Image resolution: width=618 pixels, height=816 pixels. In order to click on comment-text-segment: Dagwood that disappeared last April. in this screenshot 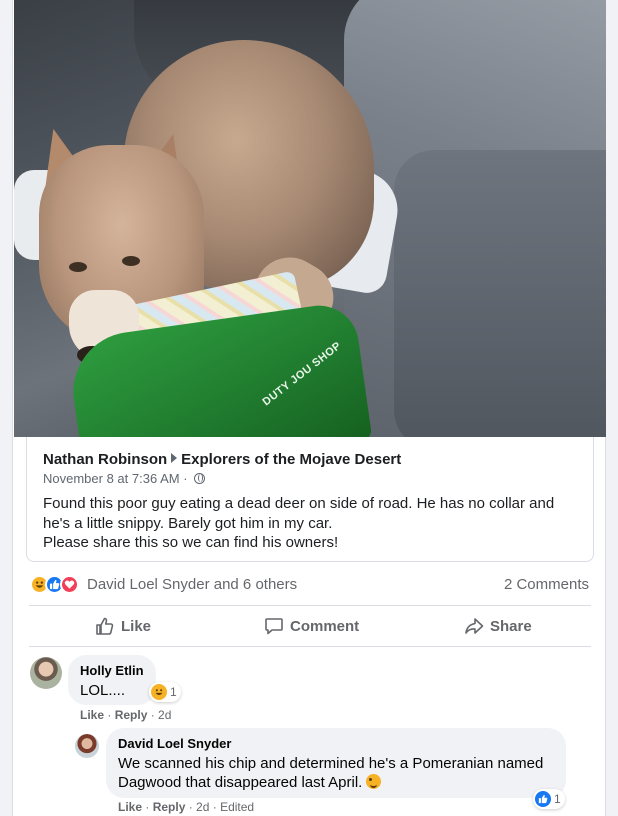, I will do `click(240, 782)`.